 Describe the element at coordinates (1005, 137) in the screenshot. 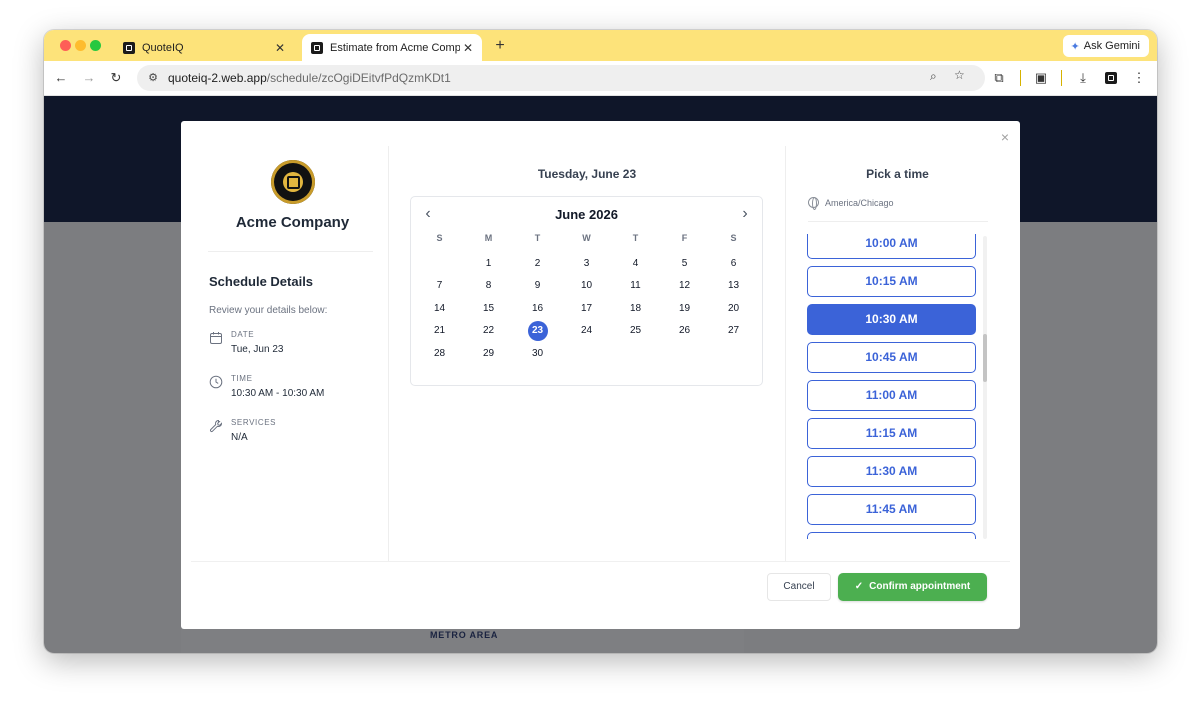

I see `close-icon: ×` at that location.